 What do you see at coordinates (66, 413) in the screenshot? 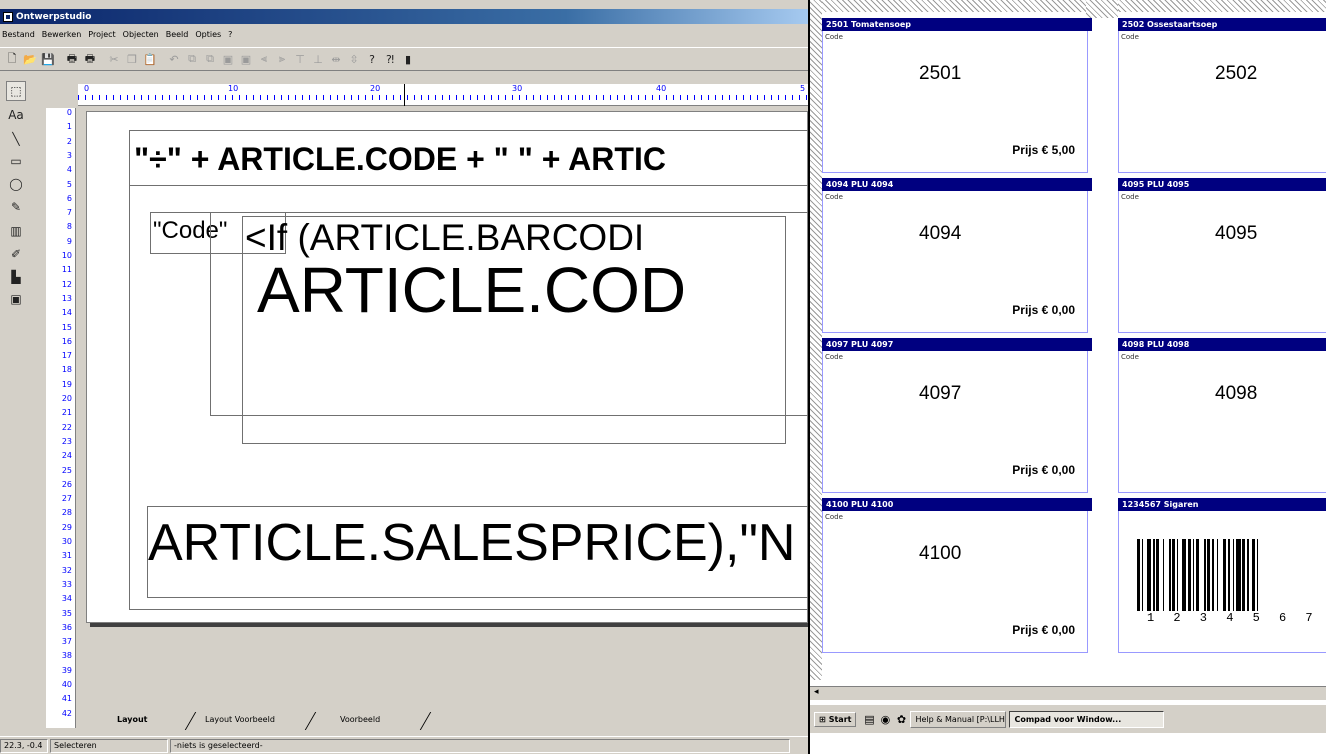
I see `ruler-number: 21` at bounding box center [66, 413].